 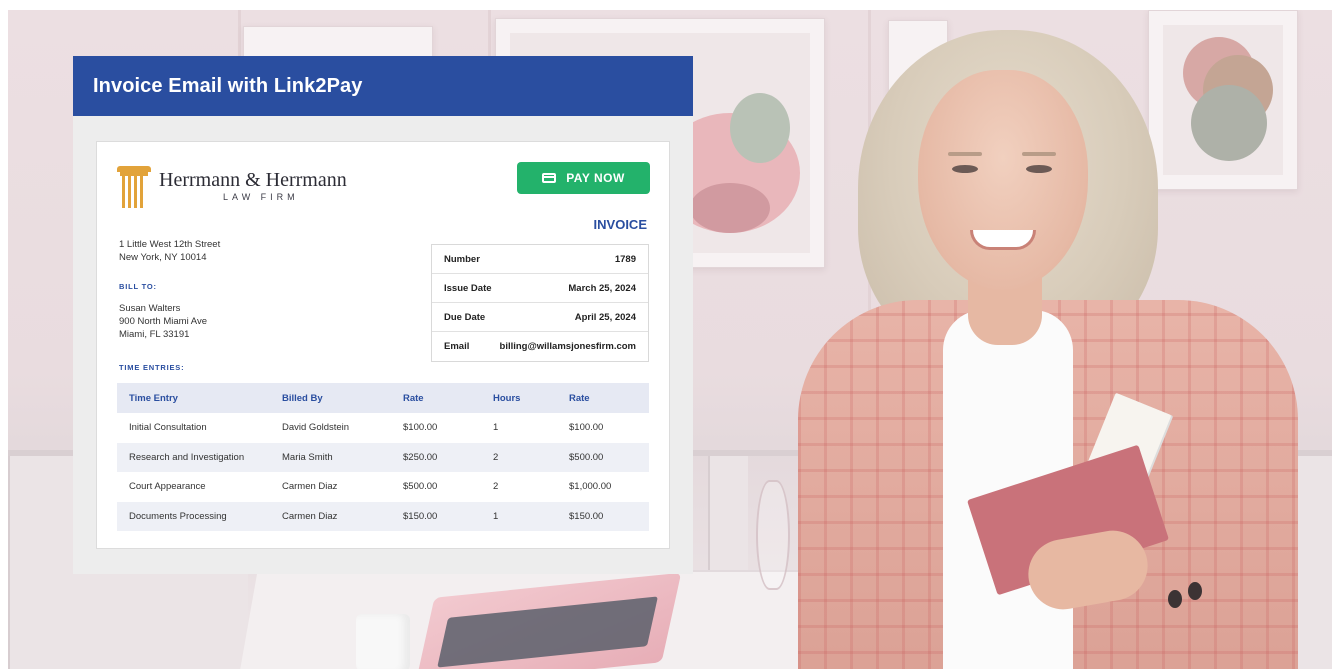 I want to click on bill-to-street: 900 North Miami Ave, so click(x=163, y=321).